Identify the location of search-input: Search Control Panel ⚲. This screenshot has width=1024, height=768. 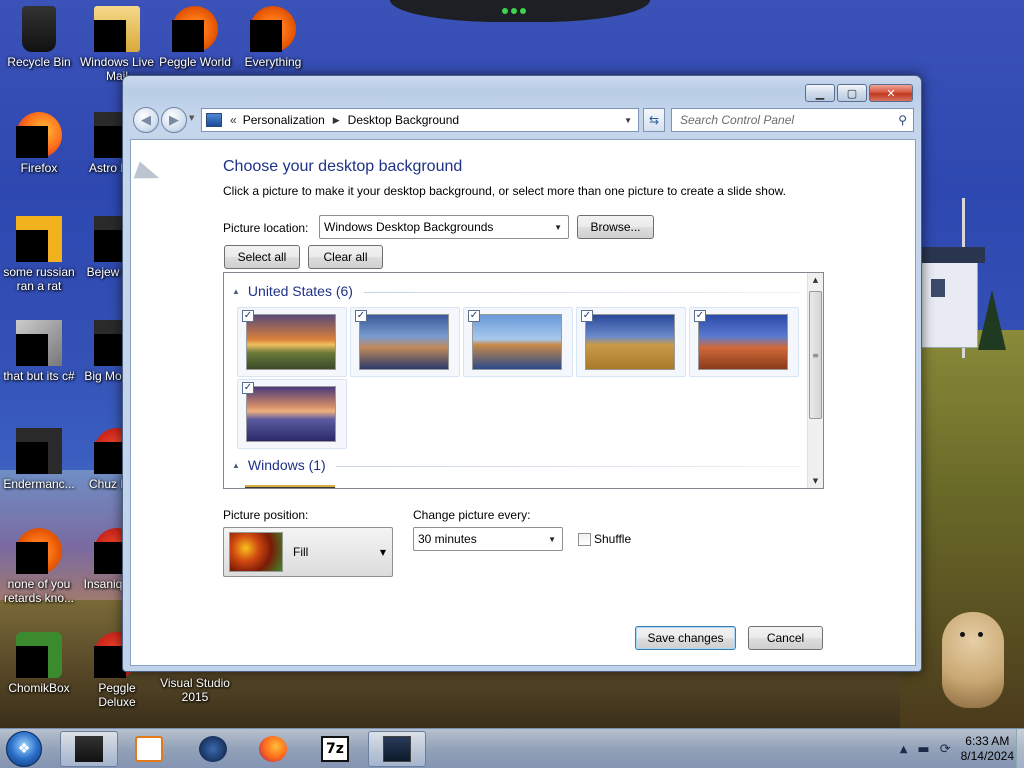
(792, 120).